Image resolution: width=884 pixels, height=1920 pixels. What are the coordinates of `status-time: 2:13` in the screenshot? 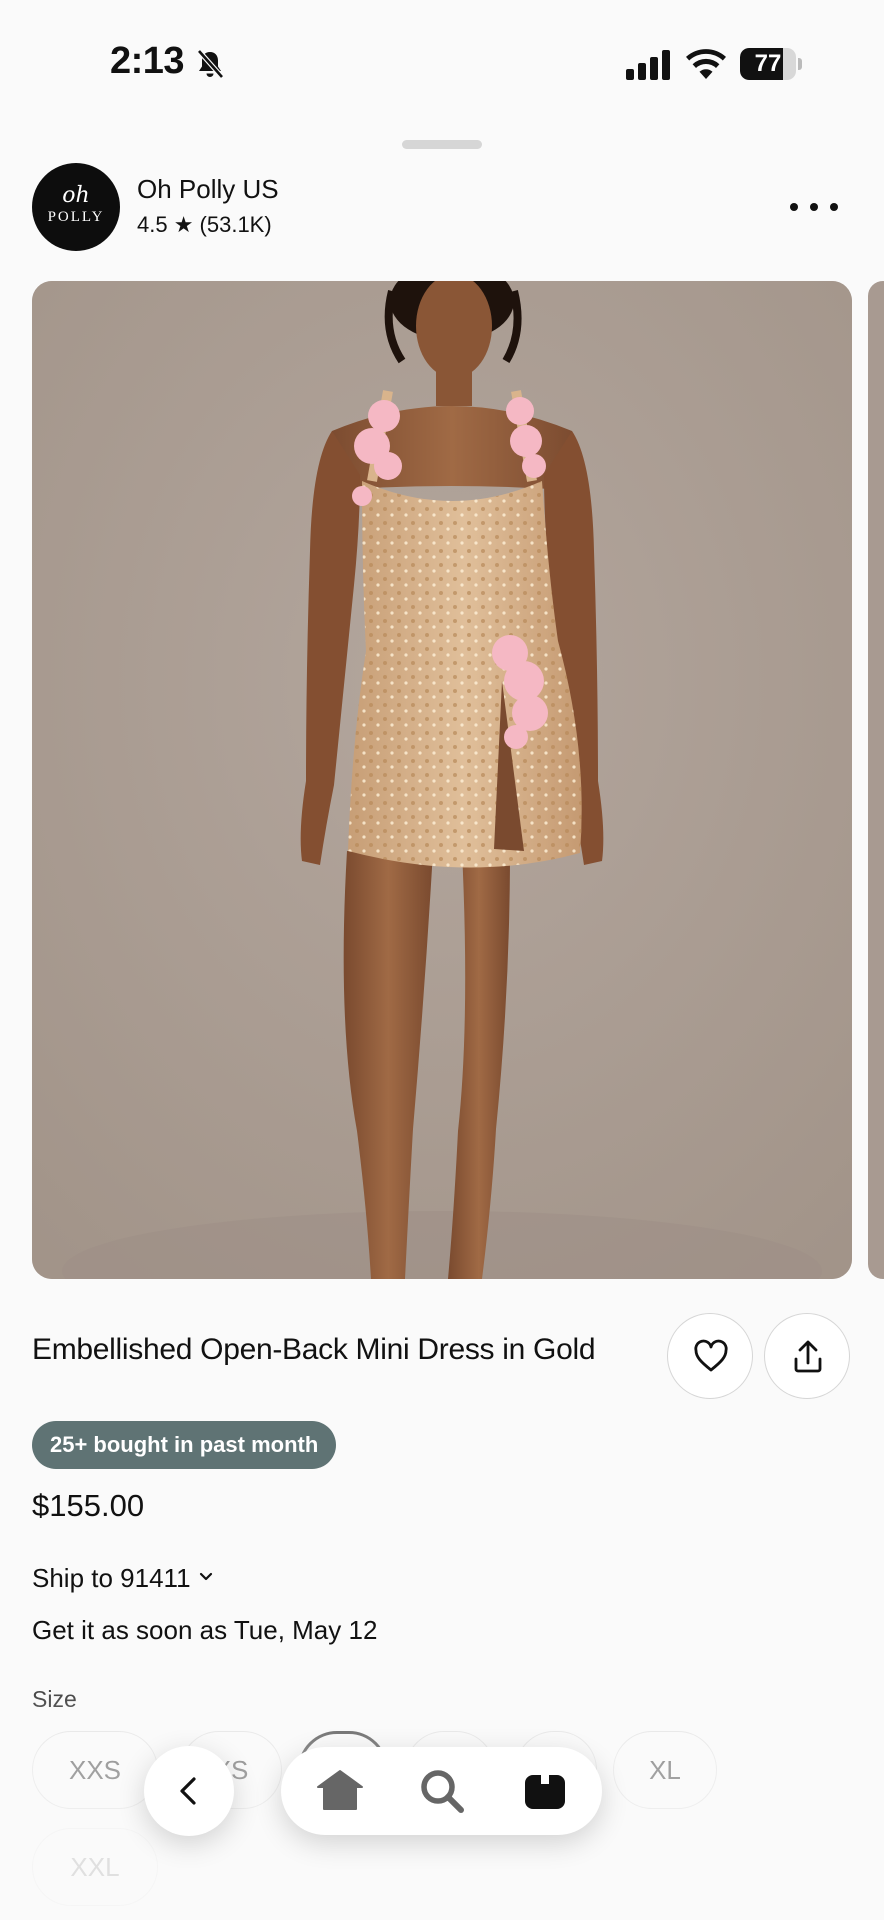 It's located at (147, 61).